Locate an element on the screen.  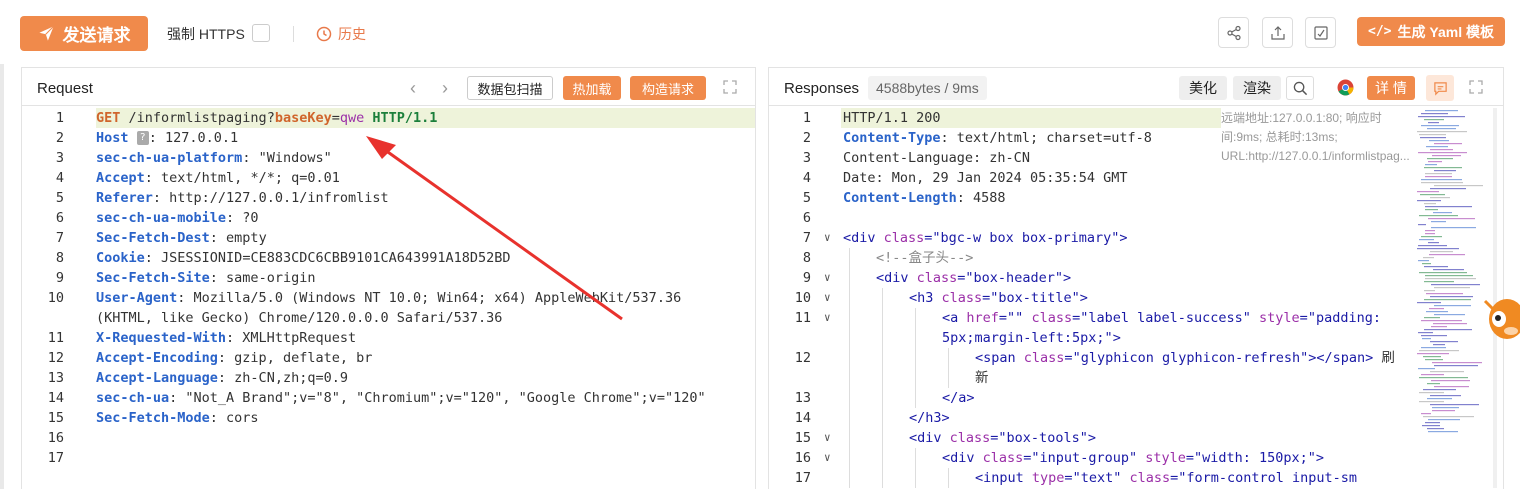
header-value: : XMLHttpRequest is located at coordinates (291, 338).